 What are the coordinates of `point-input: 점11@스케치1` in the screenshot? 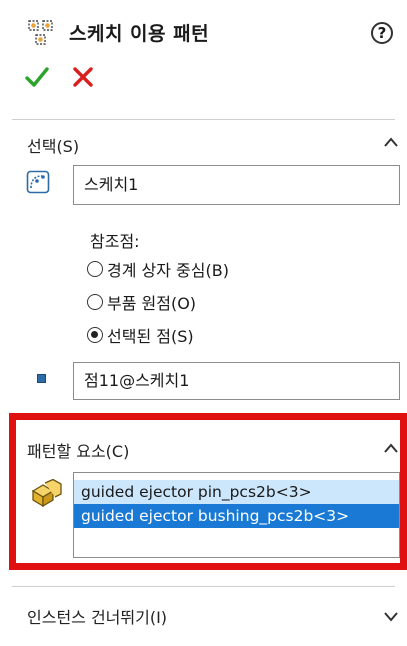 It's located at (236, 381).